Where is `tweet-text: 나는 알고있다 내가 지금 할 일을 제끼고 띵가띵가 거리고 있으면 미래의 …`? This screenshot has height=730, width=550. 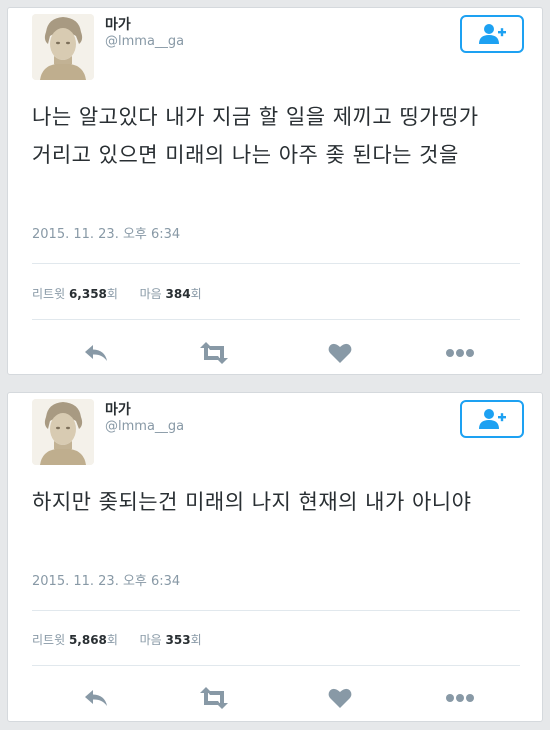 tweet-text: 나는 알고있다 내가 지금 할 일을 제끼고 띵가띵가 거리고 있으면 미래의 … is located at coordinates (255, 136).